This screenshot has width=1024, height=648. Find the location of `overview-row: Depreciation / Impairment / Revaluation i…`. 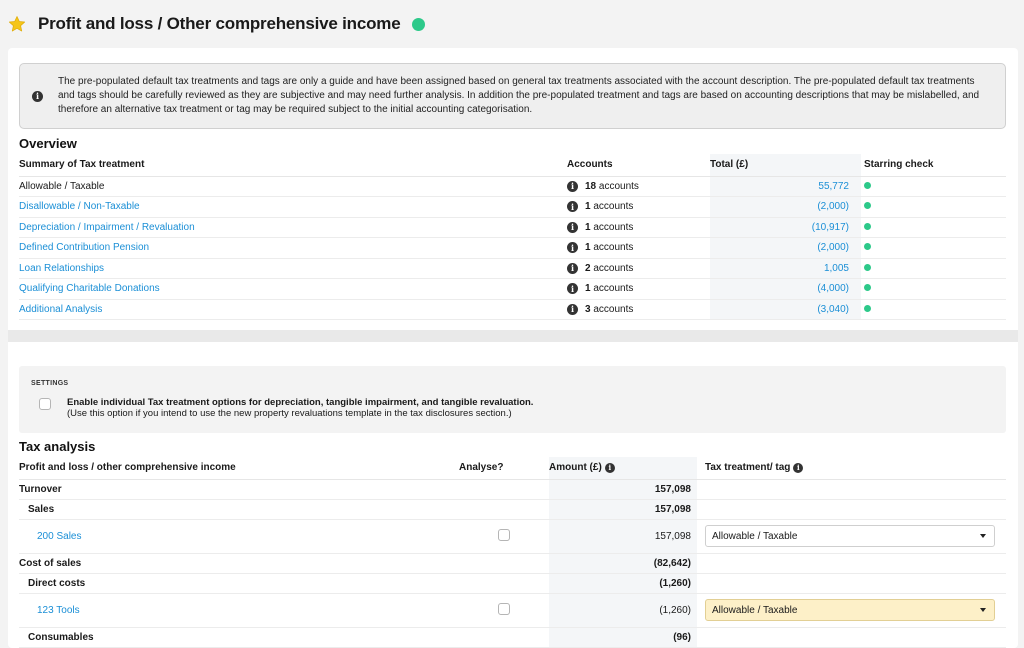

overview-row: Depreciation / Impairment / Revaluation i… is located at coordinates (512, 227).